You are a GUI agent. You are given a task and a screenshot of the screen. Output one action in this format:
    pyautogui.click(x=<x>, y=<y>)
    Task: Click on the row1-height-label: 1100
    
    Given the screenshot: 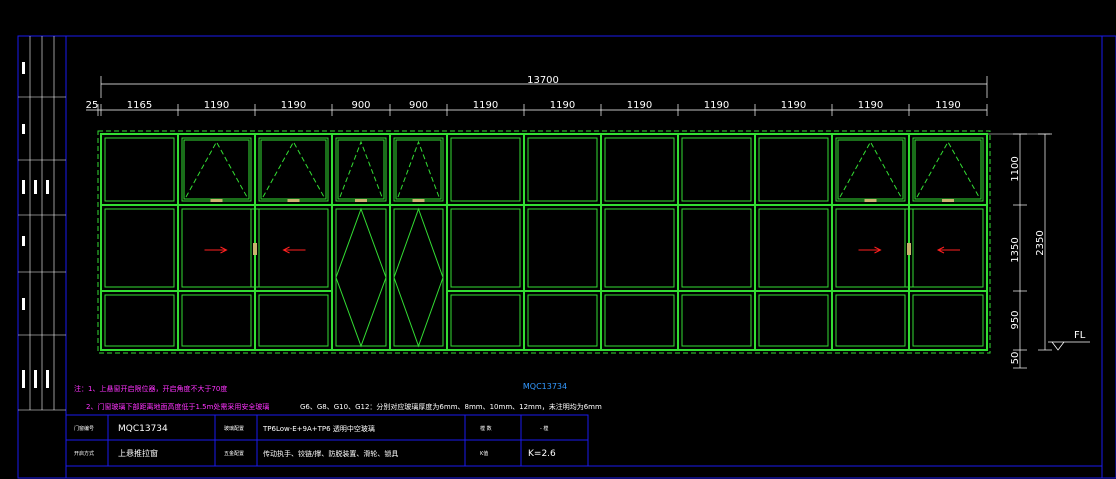 What is the action you would take?
    pyautogui.click(x=1015, y=168)
    